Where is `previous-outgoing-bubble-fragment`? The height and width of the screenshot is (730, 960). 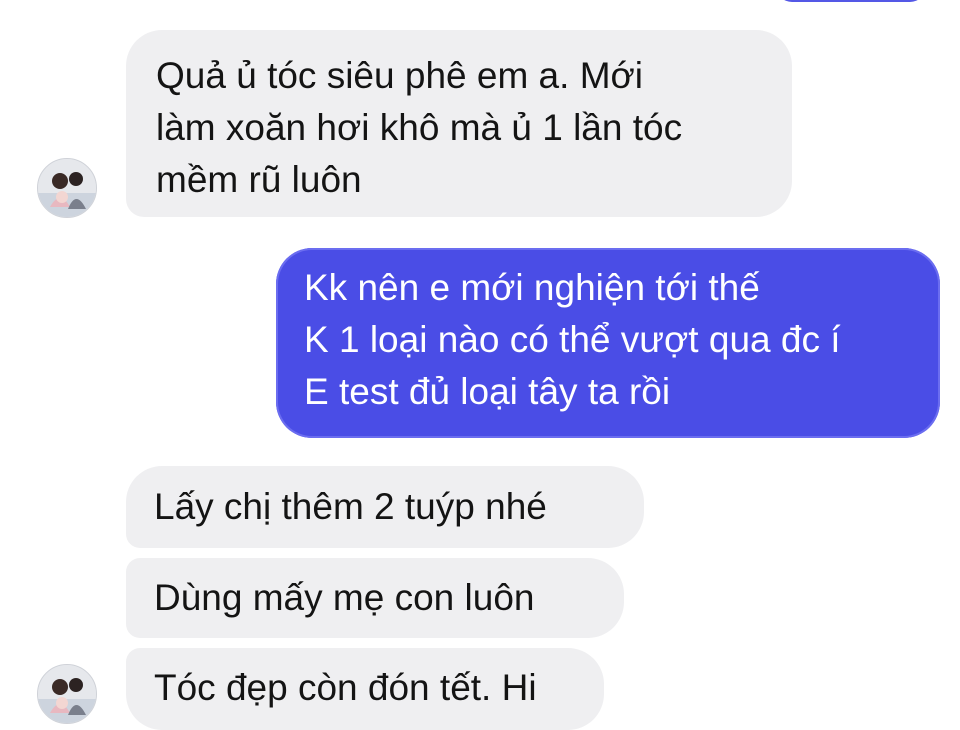 previous-outgoing-bubble-fragment is located at coordinates (851, 1).